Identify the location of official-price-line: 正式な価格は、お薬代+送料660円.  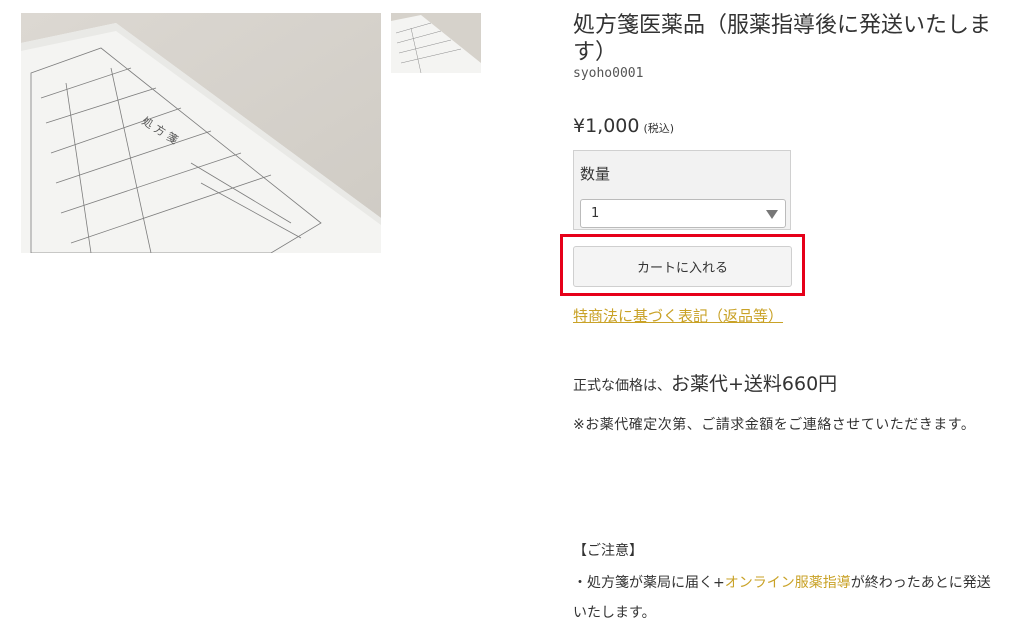
(705, 382).